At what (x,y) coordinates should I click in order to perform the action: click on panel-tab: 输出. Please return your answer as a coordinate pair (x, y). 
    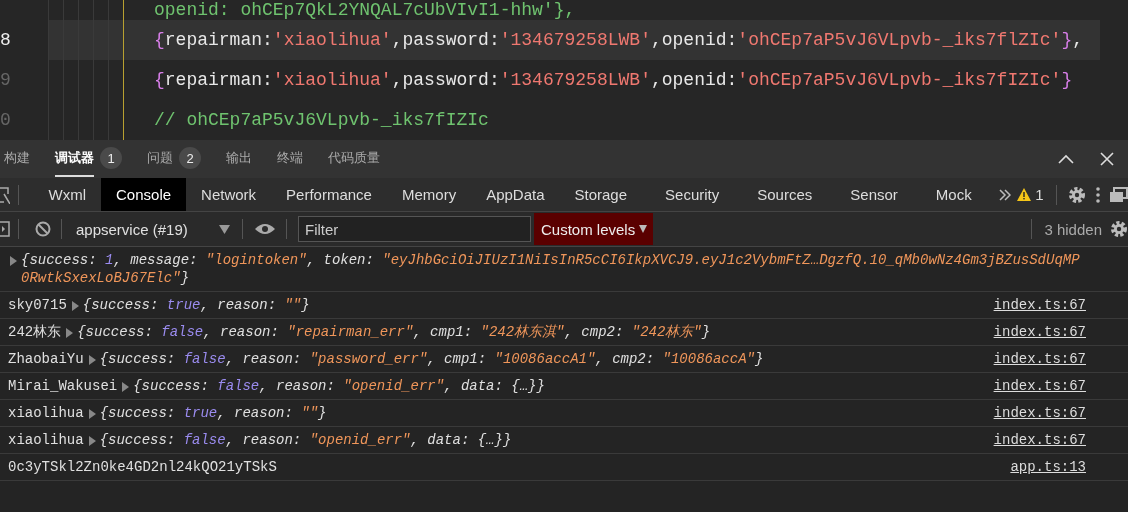
    Looking at the image, I should click on (245, 159).